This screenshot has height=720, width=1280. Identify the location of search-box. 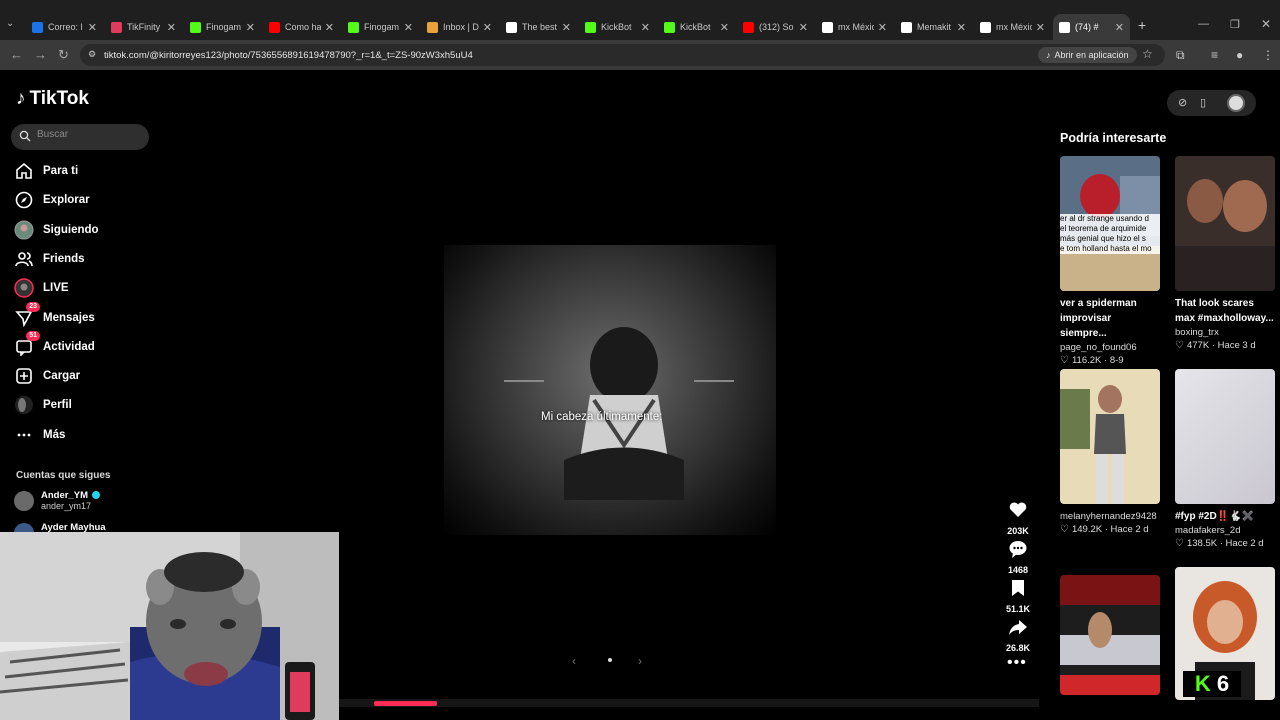
(80, 137).